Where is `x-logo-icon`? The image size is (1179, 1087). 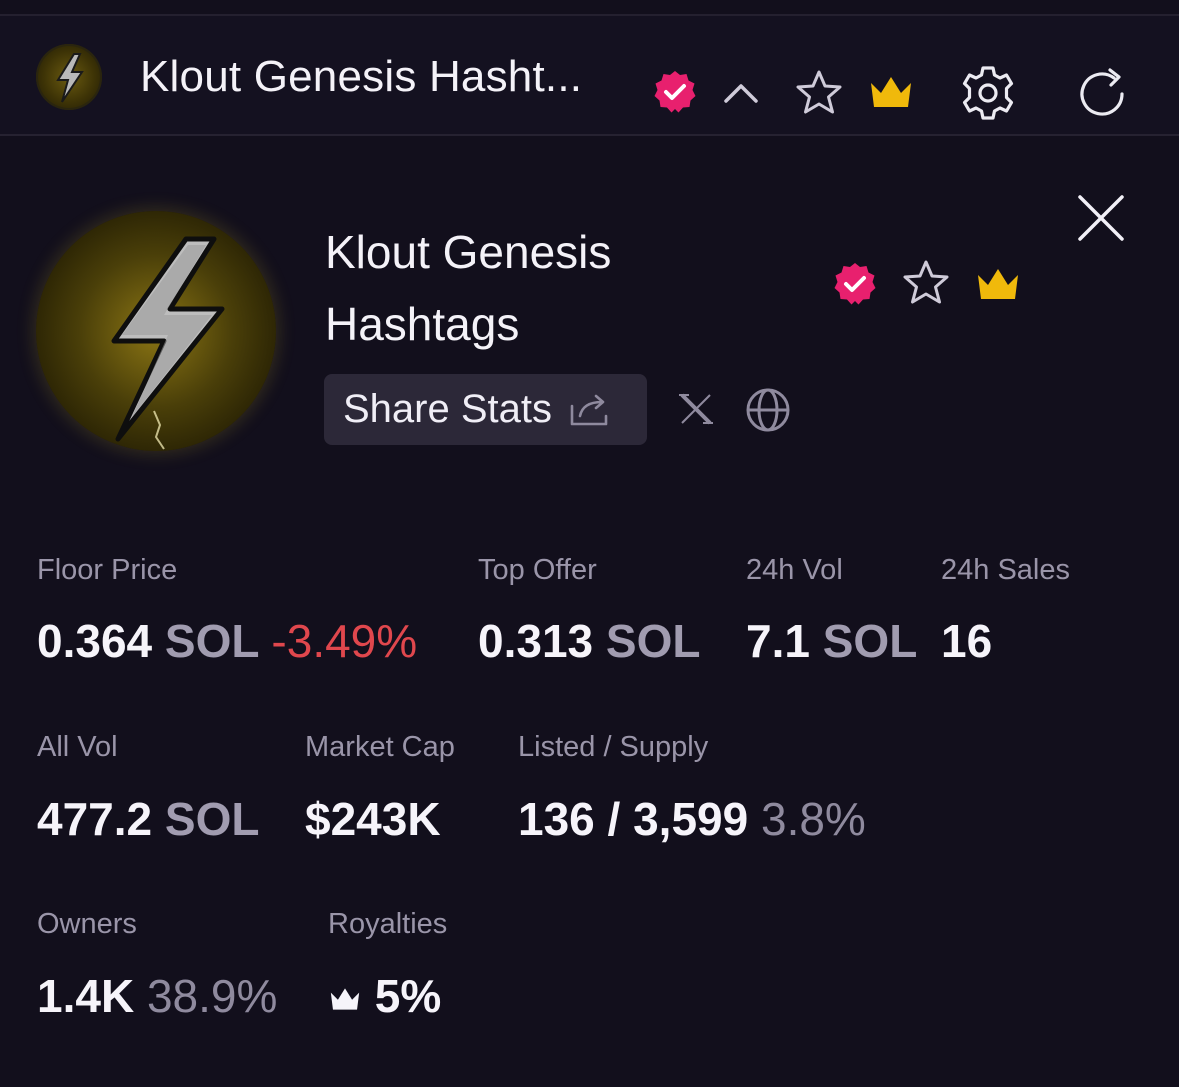
x-logo-icon is located at coordinates (696, 409).